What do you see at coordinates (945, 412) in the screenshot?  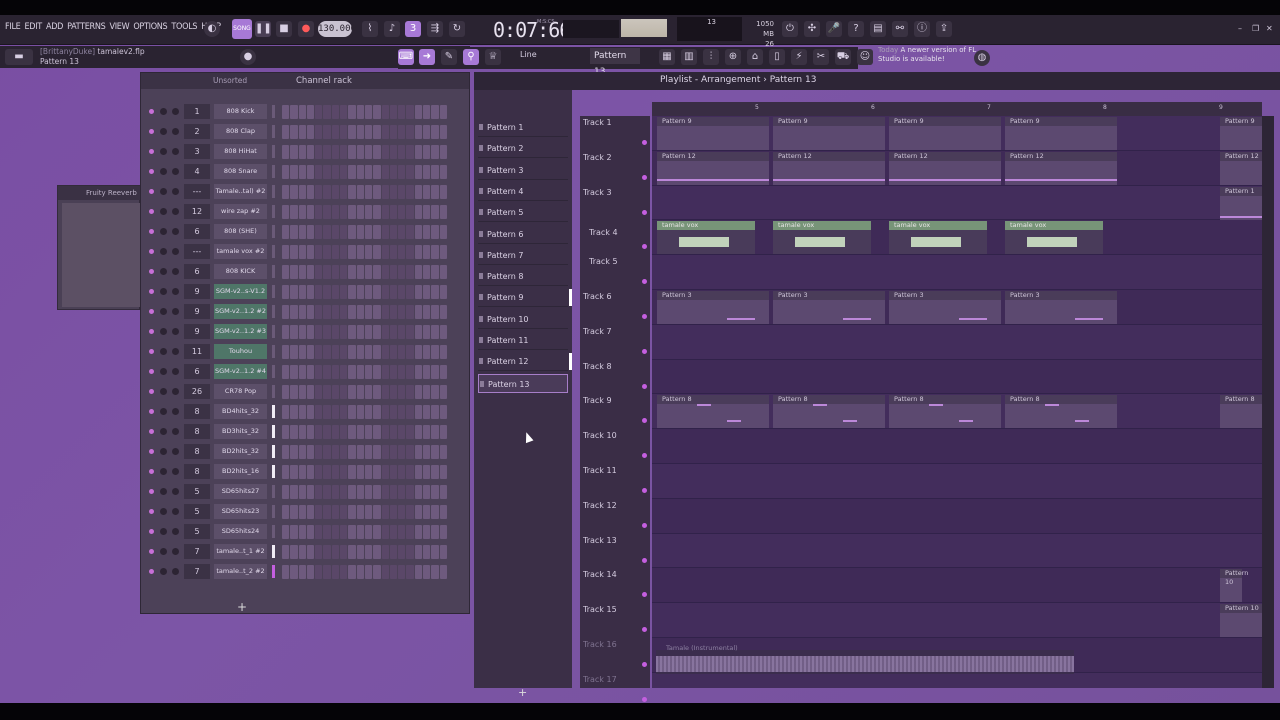 I see `pattern-clip: Pattern 8` at bounding box center [945, 412].